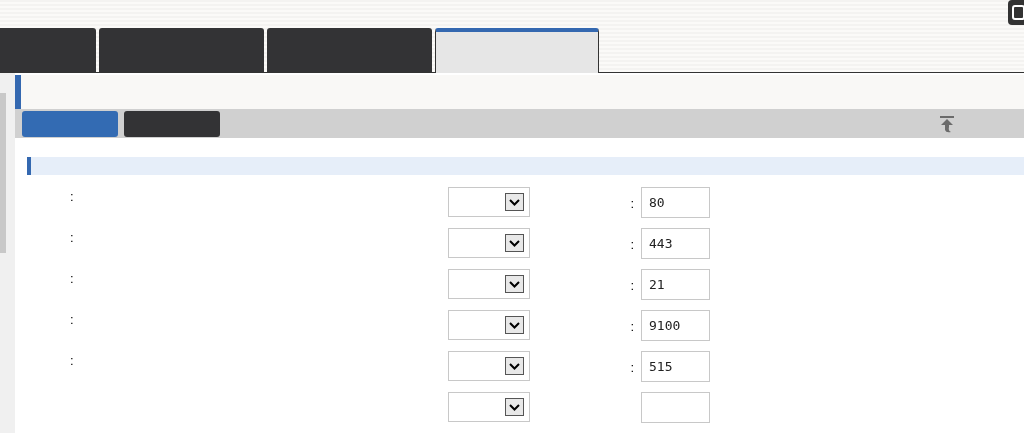 Image resolution: width=1024 pixels, height=433 pixels. Describe the element at coordinates (675, 243) in the screenshot. I see `port-input: 443` at that location.